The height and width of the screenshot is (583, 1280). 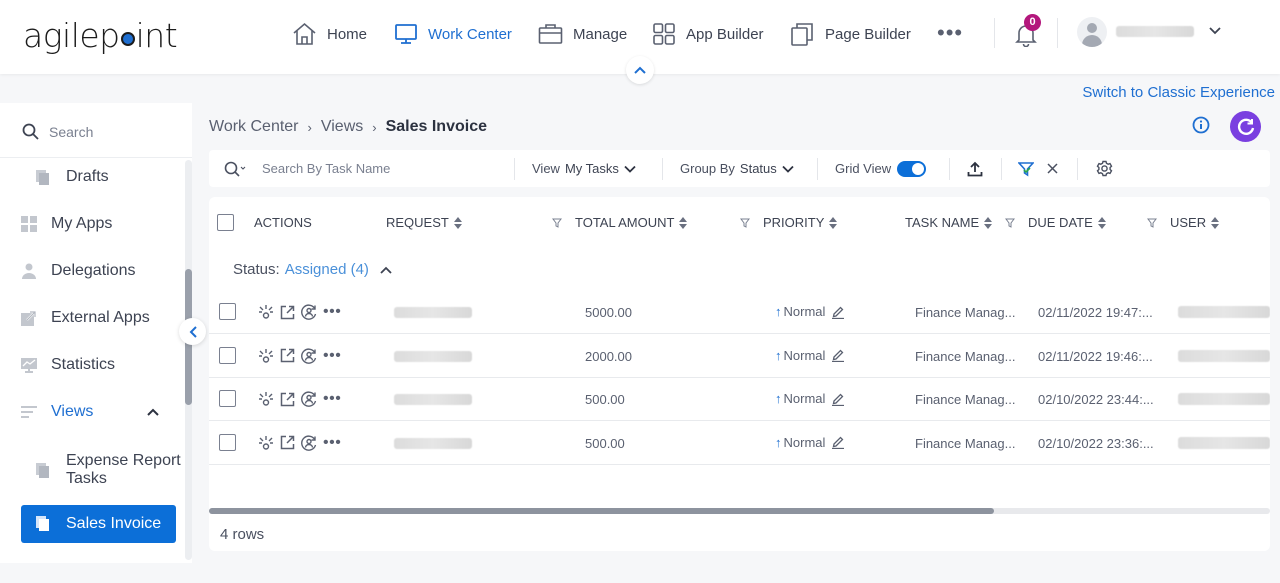 I want to click on column-header-total-amount: TOTAL AMOUNT, so click(x=631, y=222).